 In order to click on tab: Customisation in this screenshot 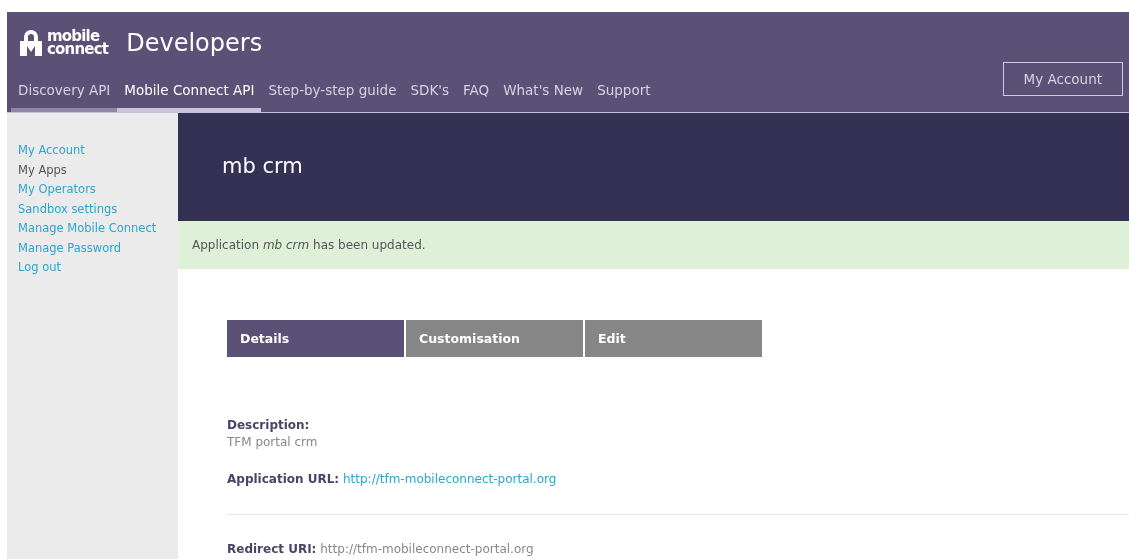, I will do `click(494, 338)`.